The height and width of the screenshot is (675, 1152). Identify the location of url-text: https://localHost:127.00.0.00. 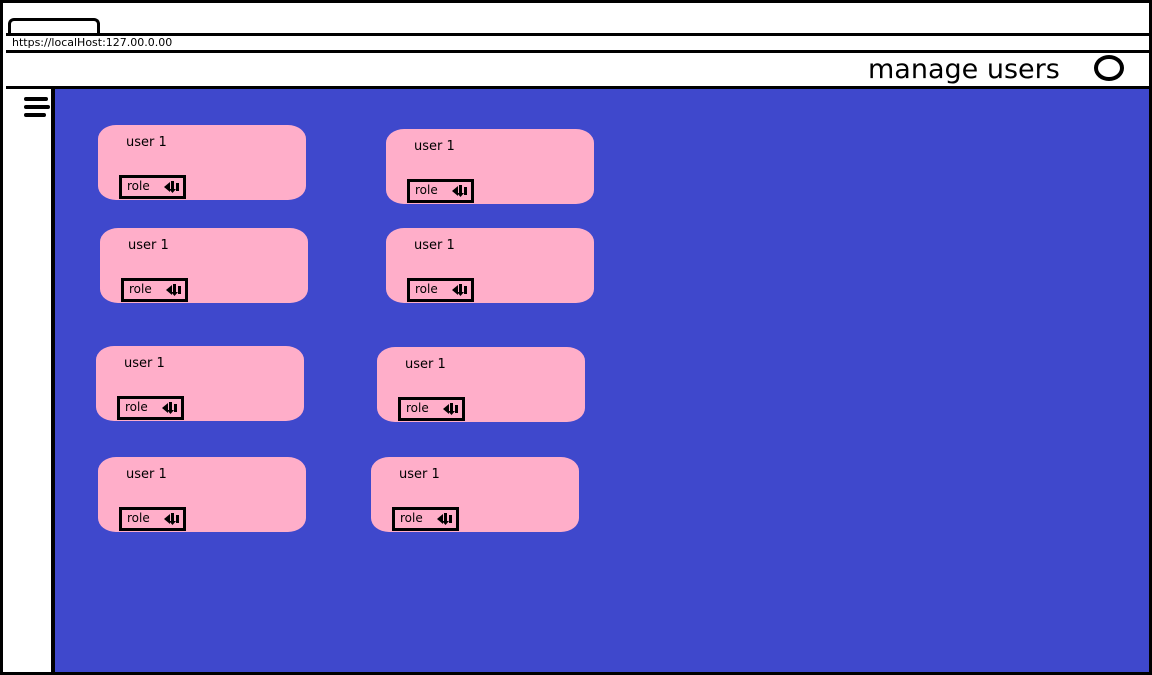
(92, 42).